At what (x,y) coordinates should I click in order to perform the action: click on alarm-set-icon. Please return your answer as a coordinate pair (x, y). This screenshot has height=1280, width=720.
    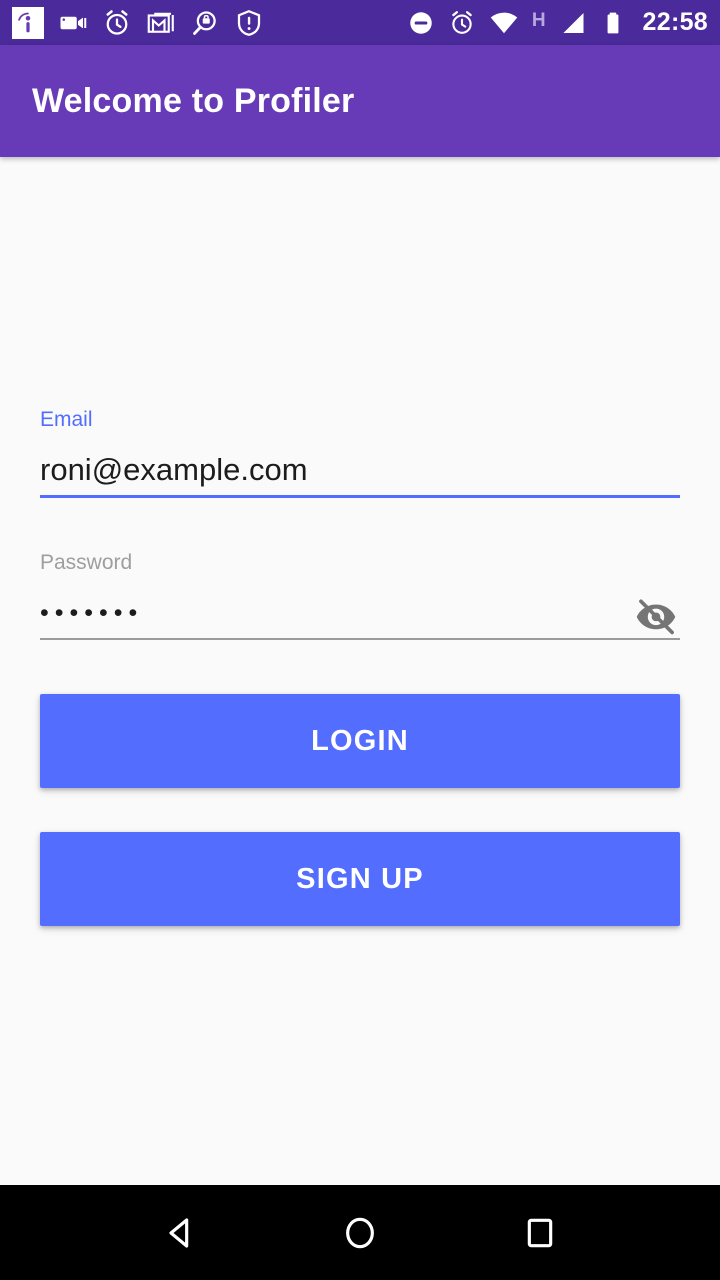
    Looking at the image, I should click on (462, 23).